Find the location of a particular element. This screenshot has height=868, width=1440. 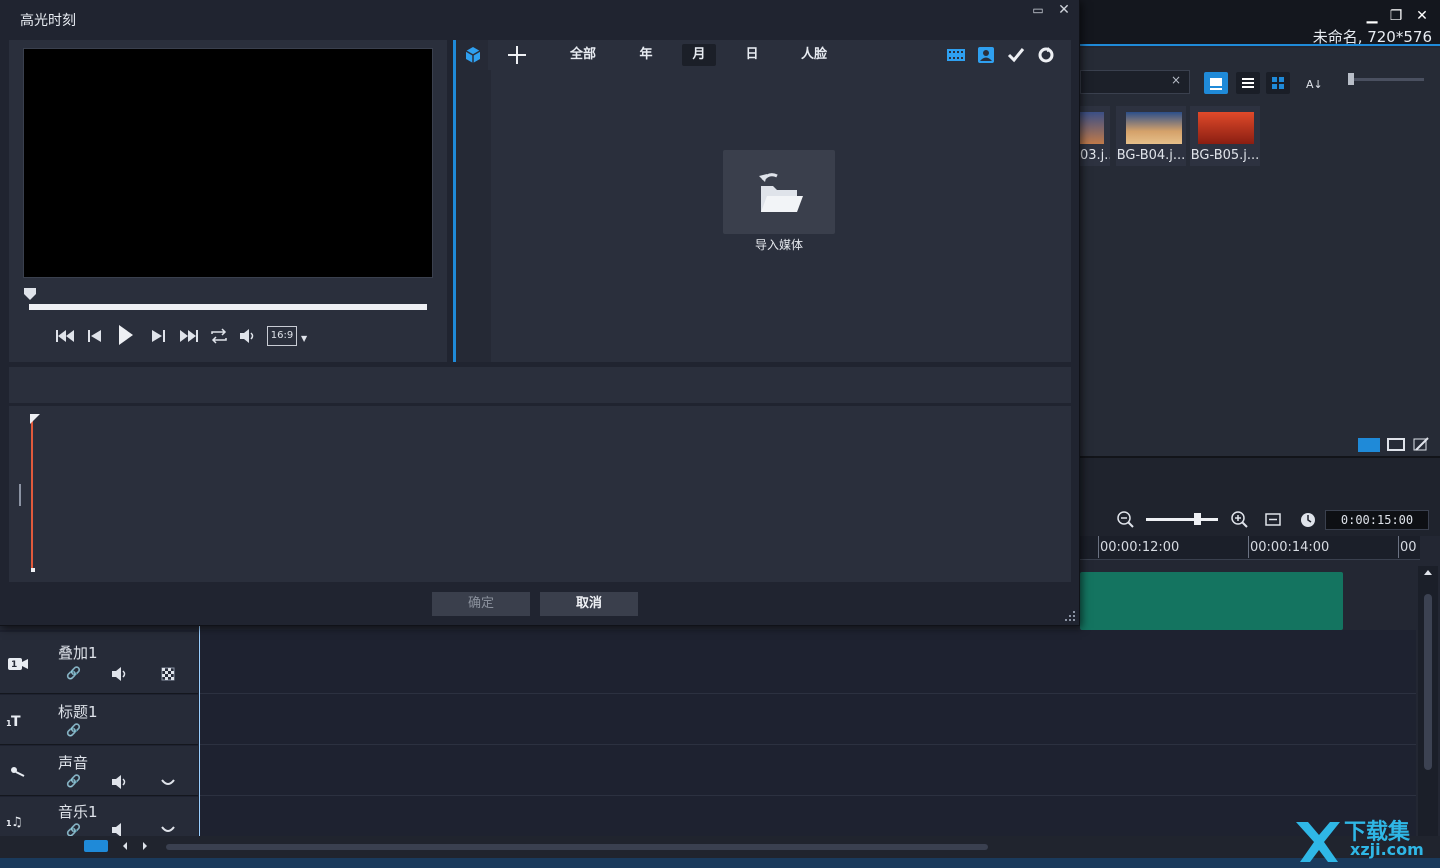

thumbnail-view-button is located at coordinates (1216, 83).